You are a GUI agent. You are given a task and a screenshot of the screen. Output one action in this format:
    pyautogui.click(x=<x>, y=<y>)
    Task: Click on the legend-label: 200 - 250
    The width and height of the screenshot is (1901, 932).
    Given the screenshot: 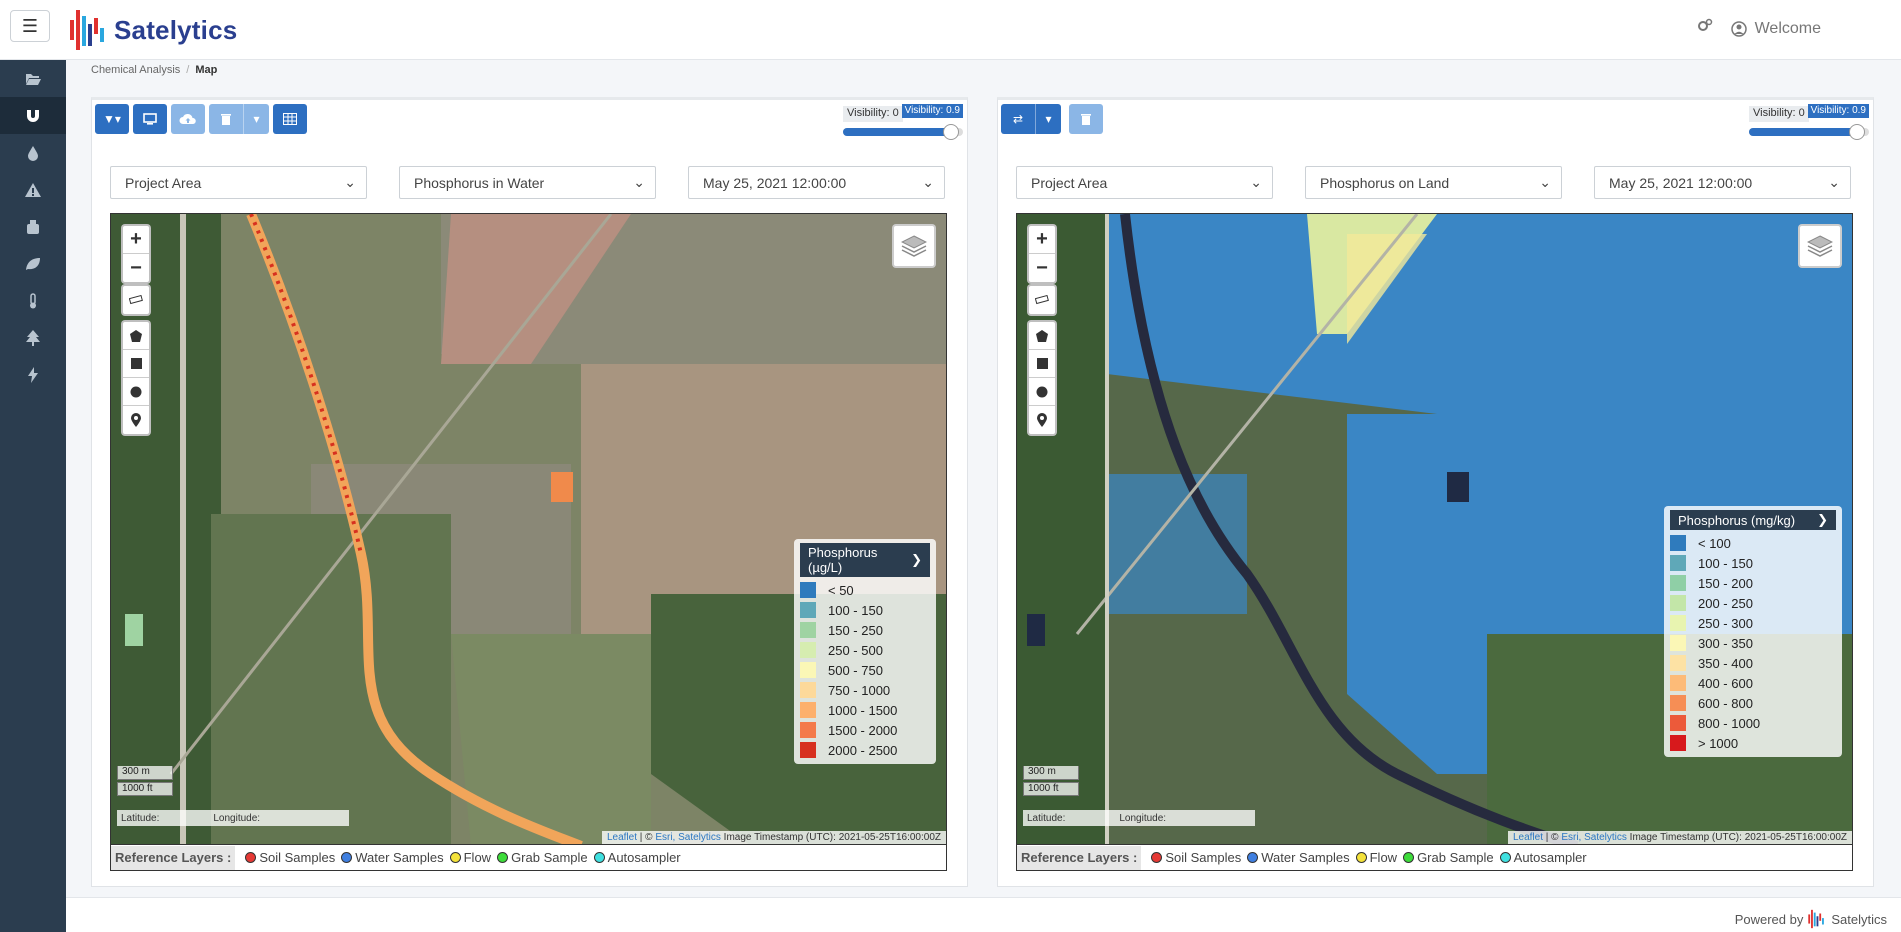 What is the action you would take?
    pyautogui.click(x=1725, y=603)
    